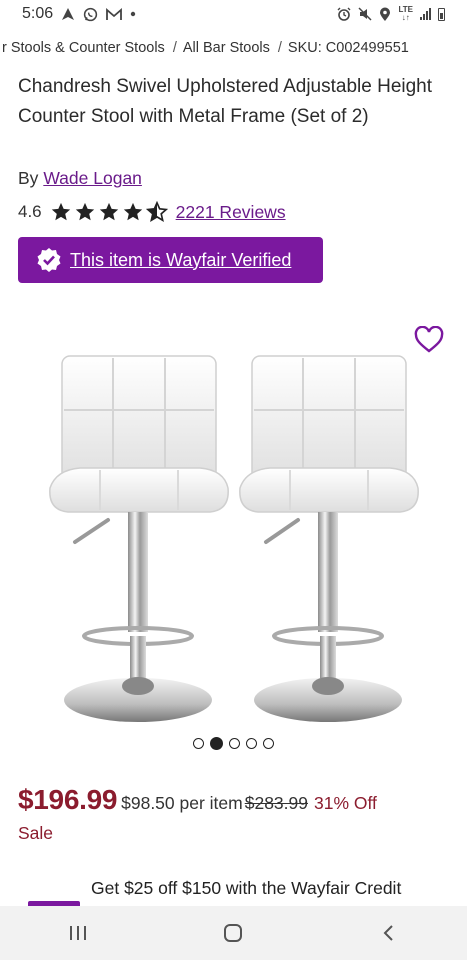 This screenshot has height=960, width=467. Describe the element at coordinates (182, 803) in the screenshot. I see `per-item-price: $98.50 per item` at that location.